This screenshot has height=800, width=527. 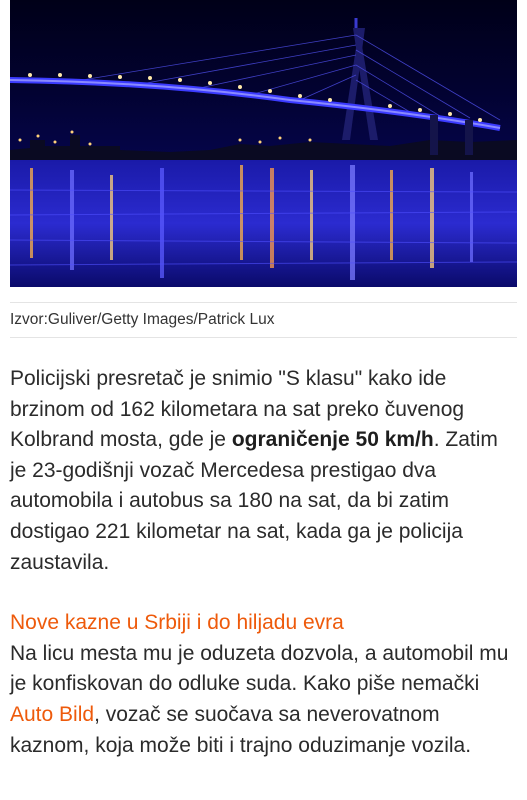 I want to click on speed-limit-highlight: ograničenje 50 km/h, so click(x=332, y=440).